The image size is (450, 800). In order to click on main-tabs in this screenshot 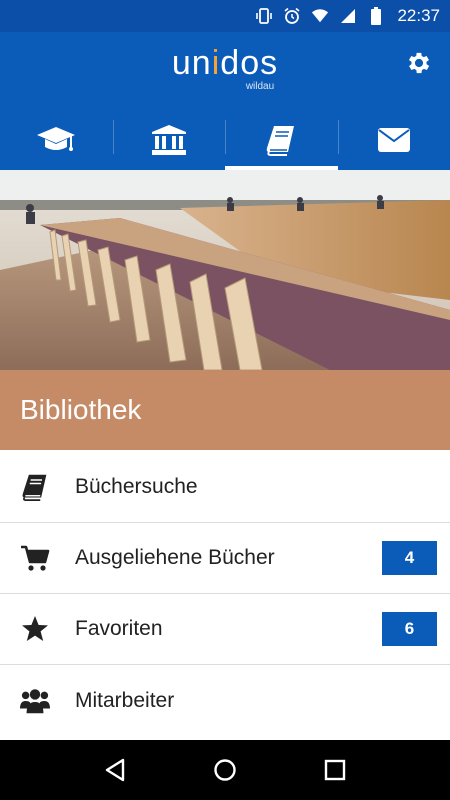, I will do `click(225, 140)`.